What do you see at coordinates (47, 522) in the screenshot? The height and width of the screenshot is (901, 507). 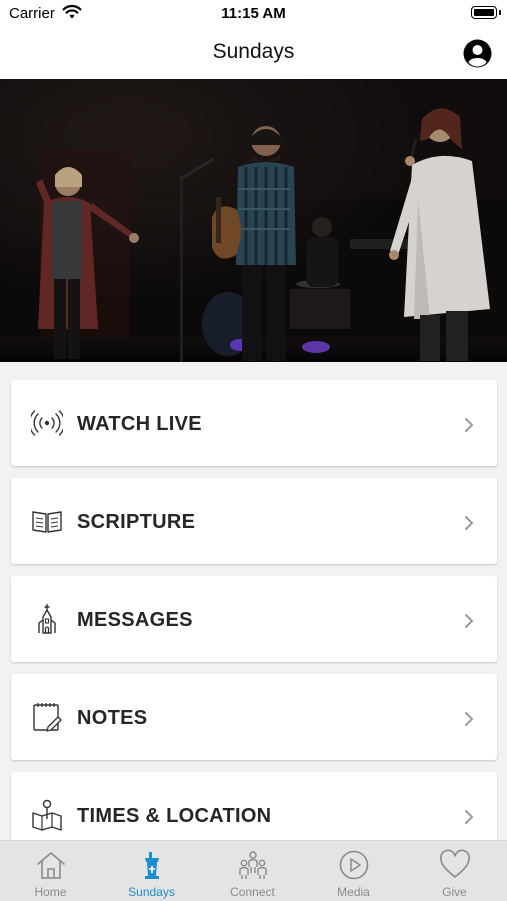 I see `book-icon` at bounding box center [47, 522].